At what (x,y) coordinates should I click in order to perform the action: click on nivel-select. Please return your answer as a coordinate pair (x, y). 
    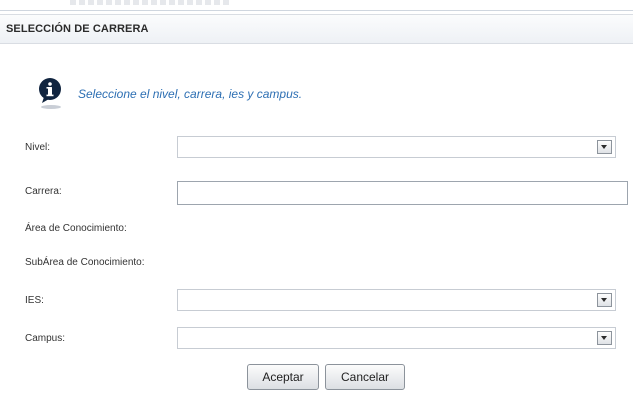
    Looking at the image, I should click on (396, 147).